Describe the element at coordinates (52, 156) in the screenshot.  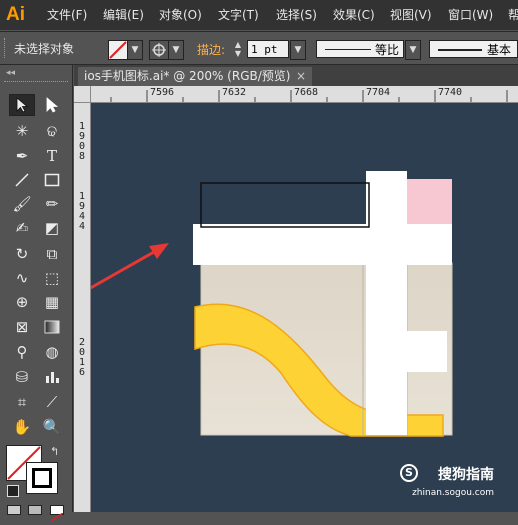
I see `type-tool-icon: T` at that location.